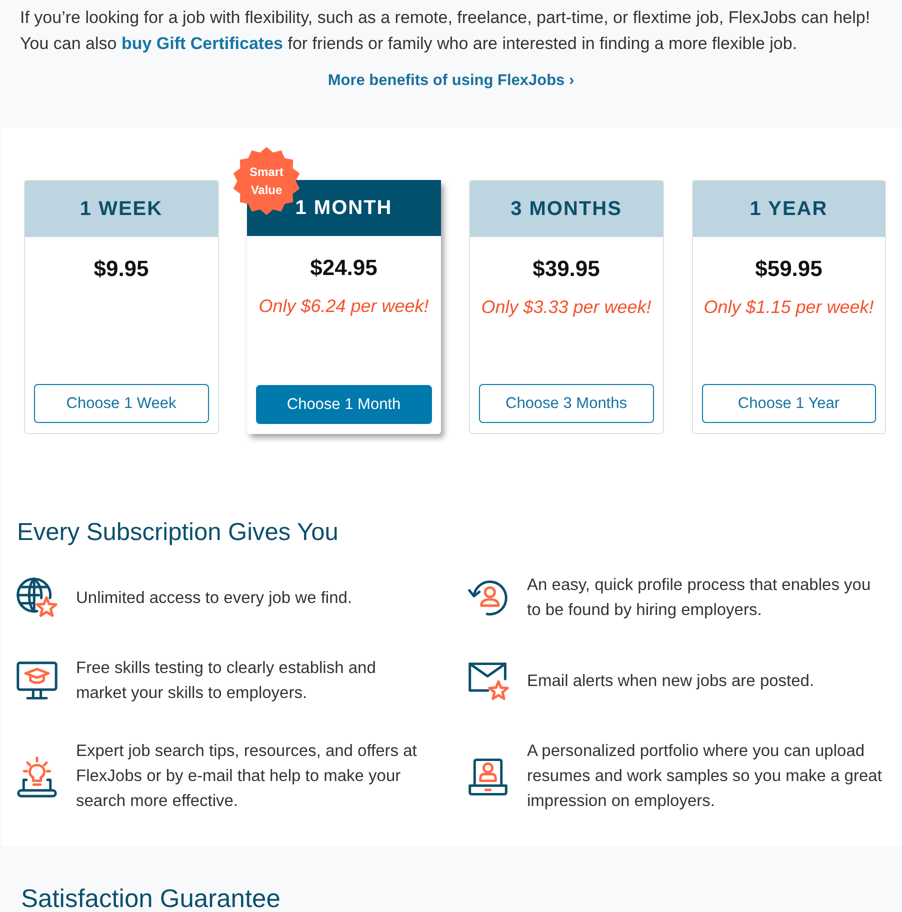 The image size is (902, 912). Describe the element at coordinates (37, 681) in the screenshot. I see `monitor-graduation-cap-icon` at that location.